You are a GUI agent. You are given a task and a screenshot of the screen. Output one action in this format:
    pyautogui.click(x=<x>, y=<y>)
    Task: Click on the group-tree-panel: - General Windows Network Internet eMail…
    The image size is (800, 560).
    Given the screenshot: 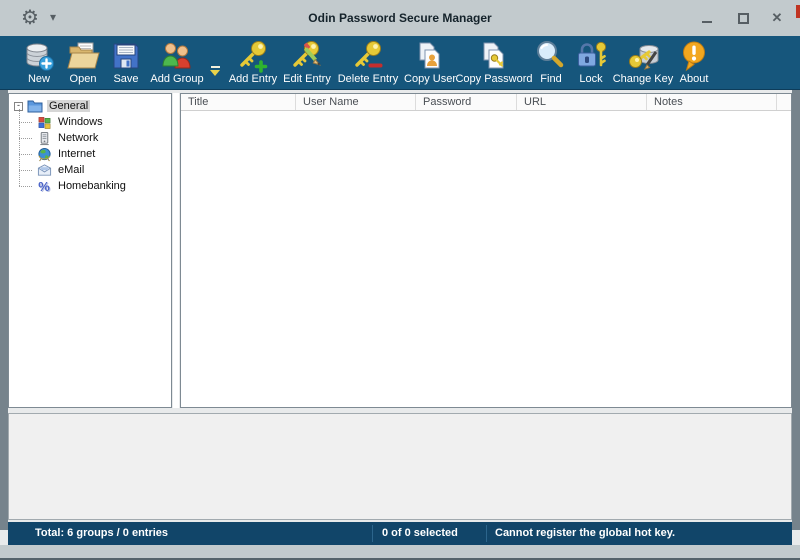 What is the action you would take?
    pyautogui.click(x=90, y=250)
    